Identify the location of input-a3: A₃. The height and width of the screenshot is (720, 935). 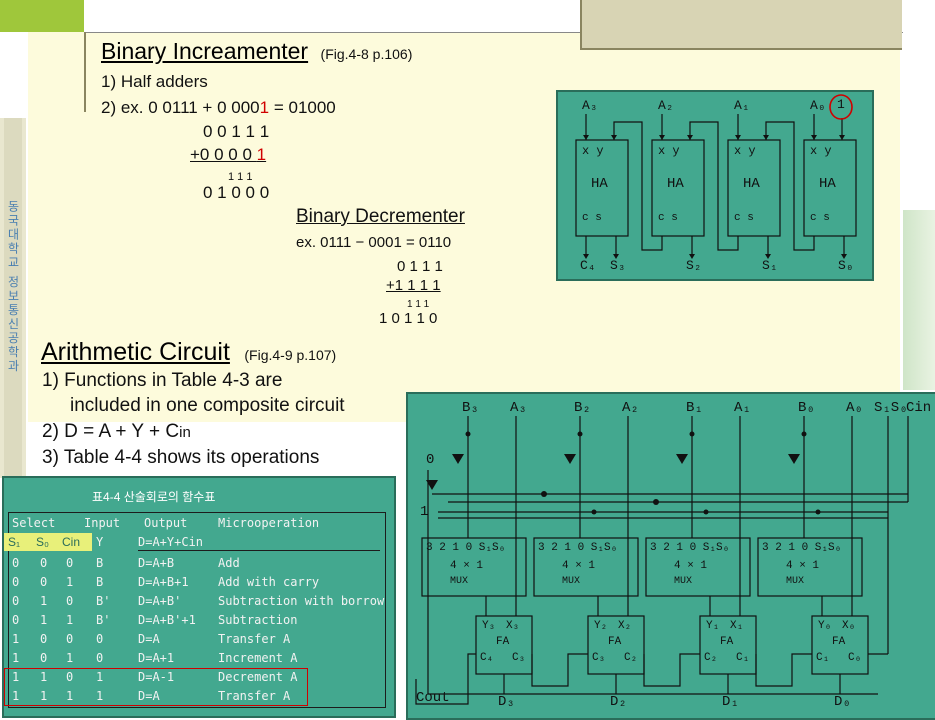
(518, 408).